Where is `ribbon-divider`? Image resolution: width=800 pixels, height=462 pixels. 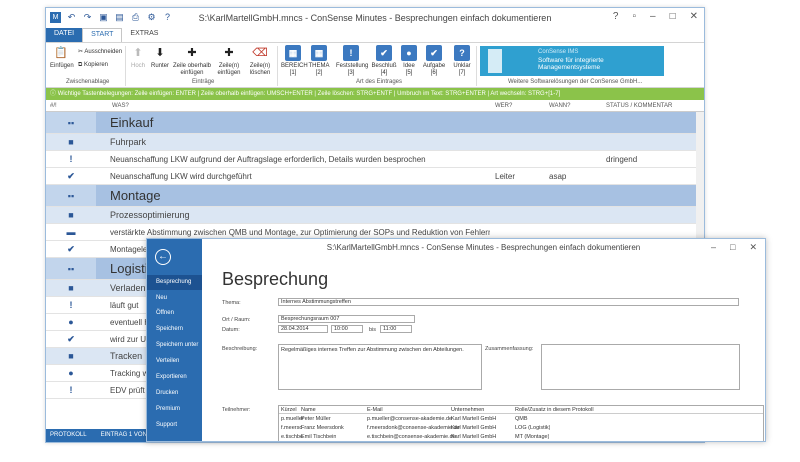 ribbon-divider is located at coordinates (277, 66).